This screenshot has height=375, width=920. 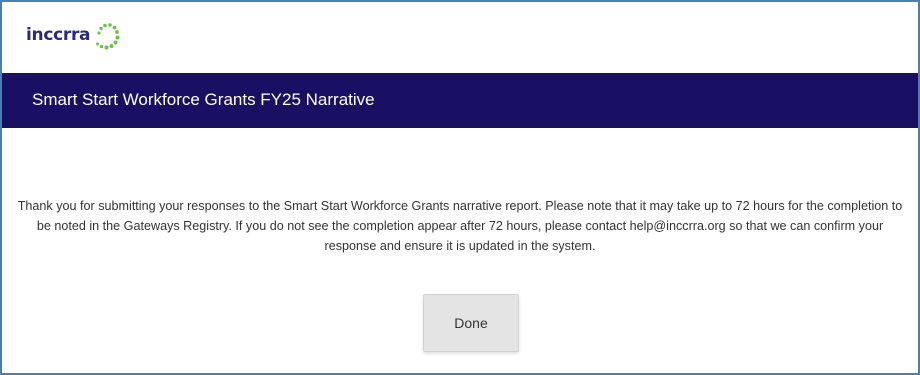 What do you see at coordinates (471, 323) in the screenshot?
I see `done-button: Done` at bounding box center [471, 323].